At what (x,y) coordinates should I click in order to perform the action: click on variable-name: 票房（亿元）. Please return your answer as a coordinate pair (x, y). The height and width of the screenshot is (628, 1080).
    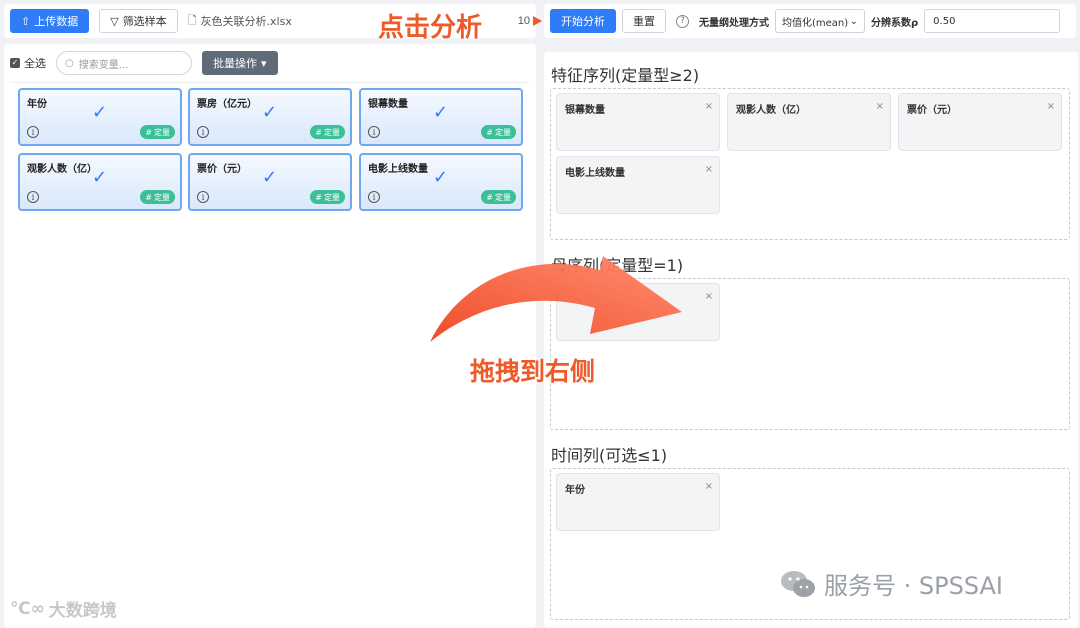
    Looking at the image, I should click on (227, 104).